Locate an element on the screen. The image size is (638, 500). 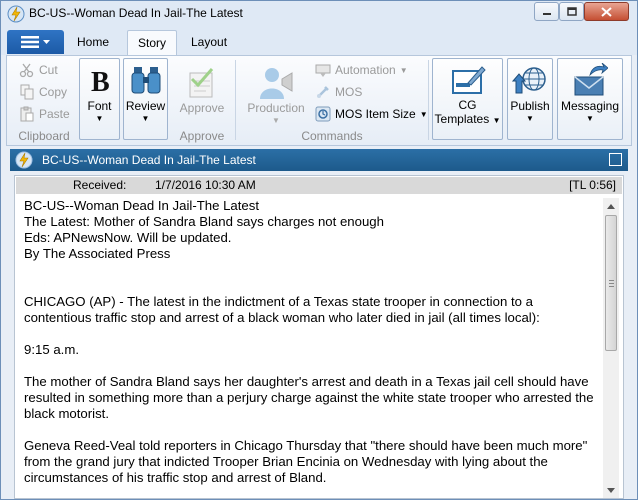
publish-label: Publish is located at coordinates (530, 106).